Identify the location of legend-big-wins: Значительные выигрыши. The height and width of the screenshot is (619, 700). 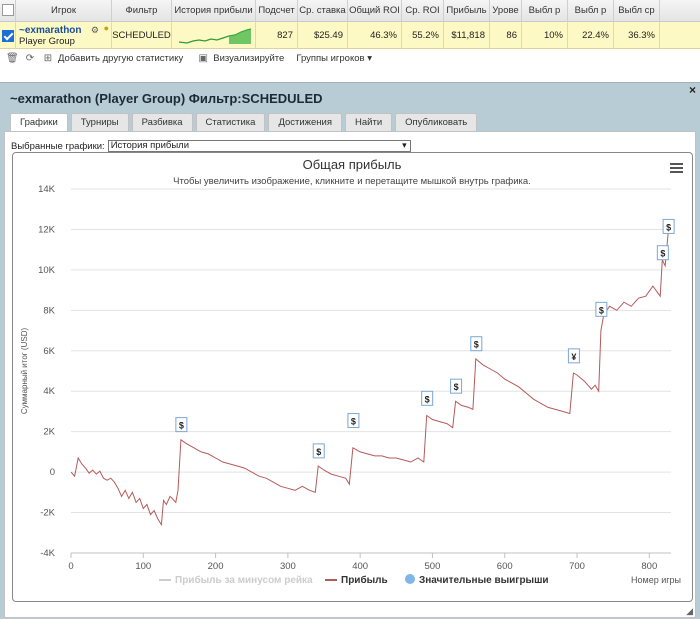
(484, 580).